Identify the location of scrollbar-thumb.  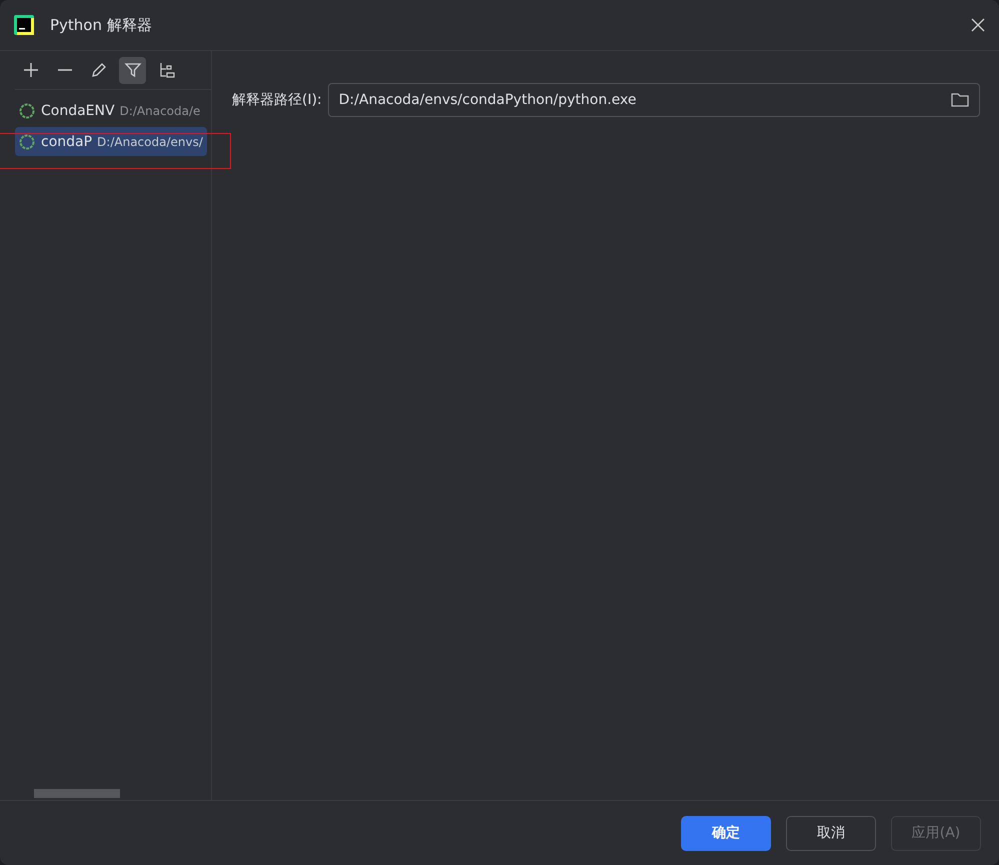
(77, 793).